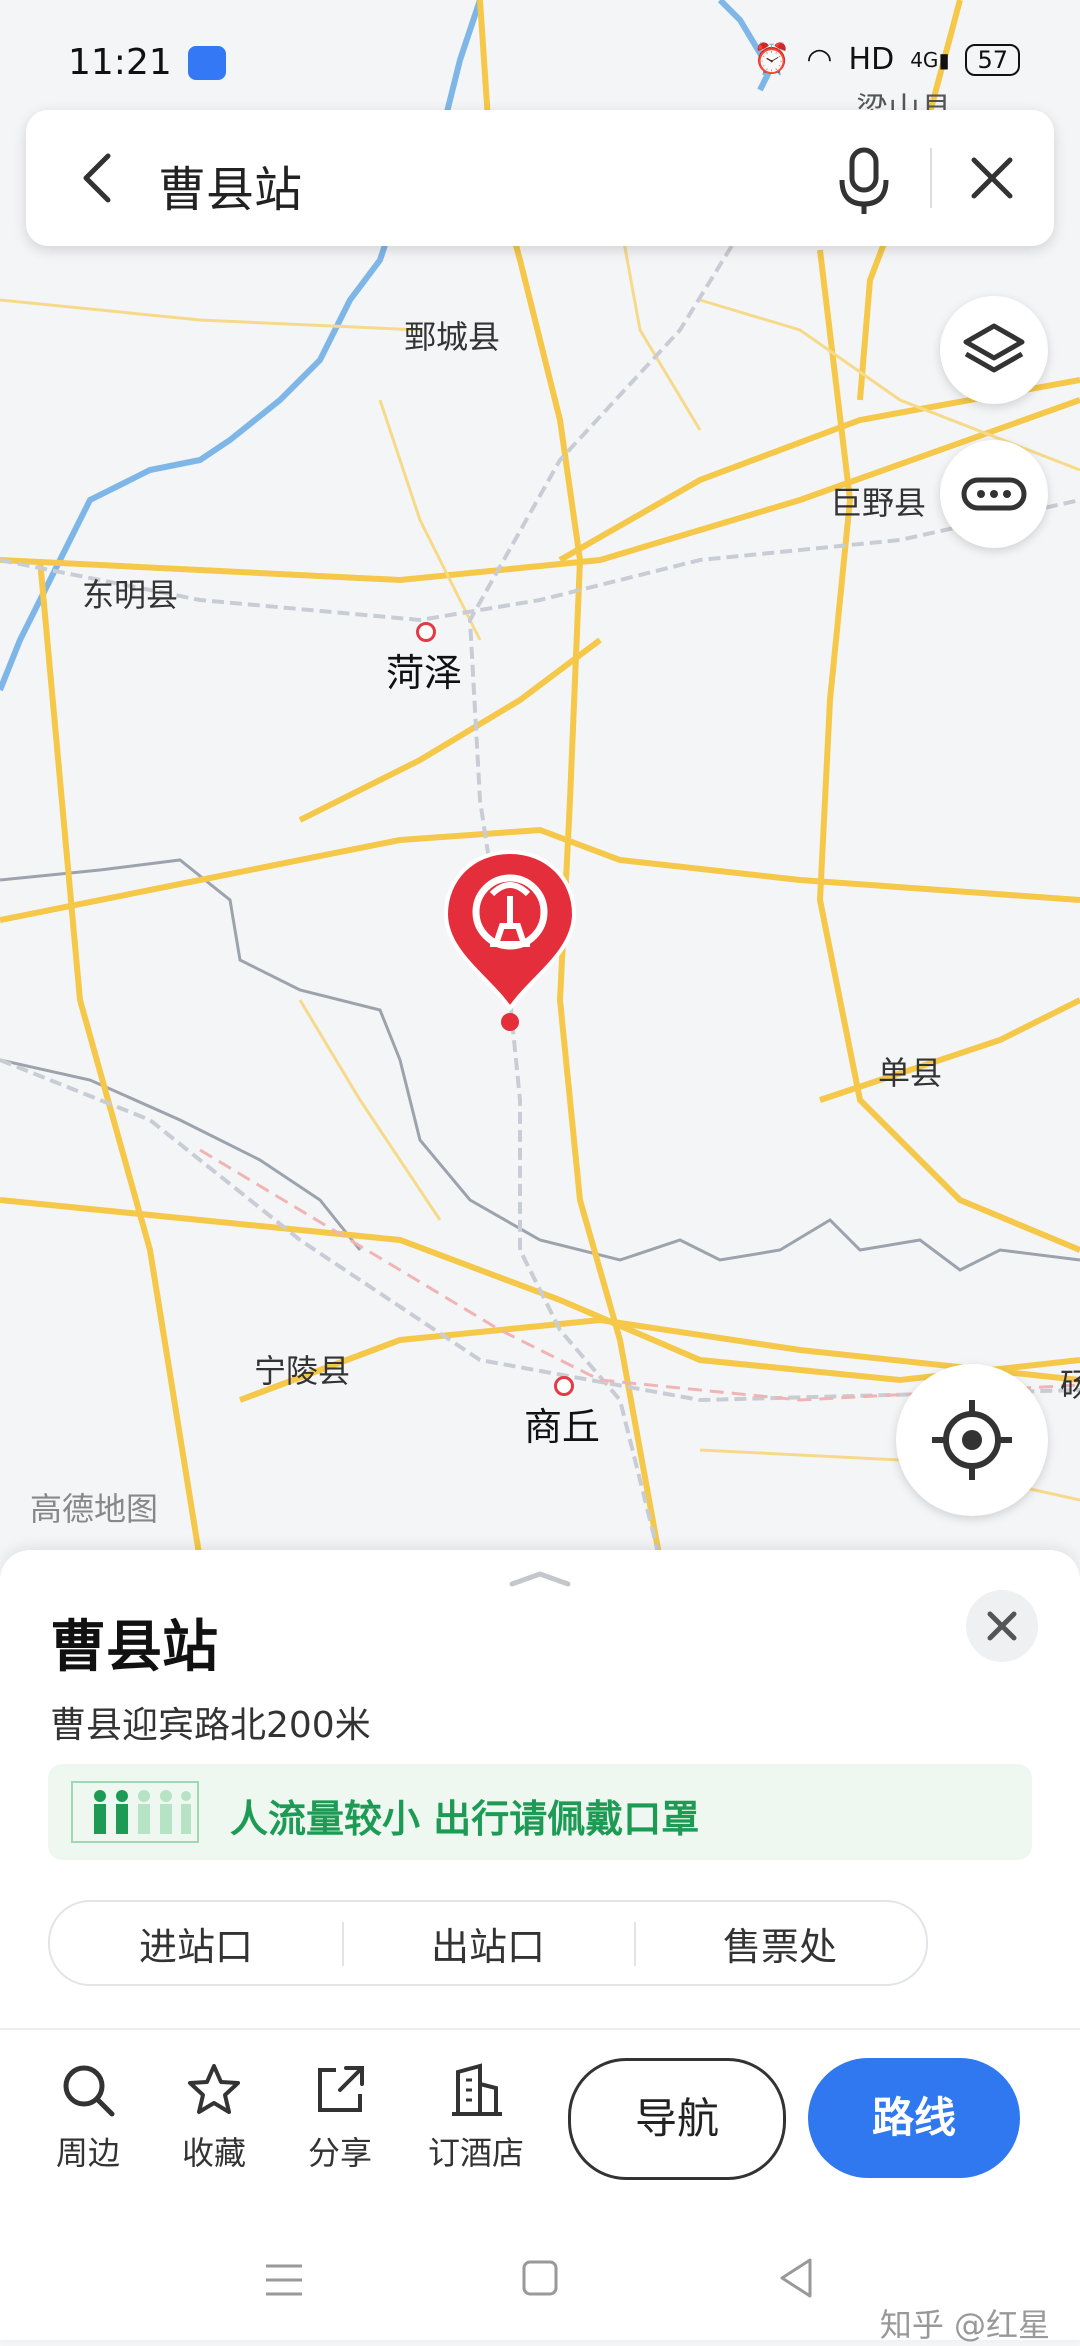 The image size is (1080, 2346). I want to click on map-label-dongming: 东明县, so click(130, 595).